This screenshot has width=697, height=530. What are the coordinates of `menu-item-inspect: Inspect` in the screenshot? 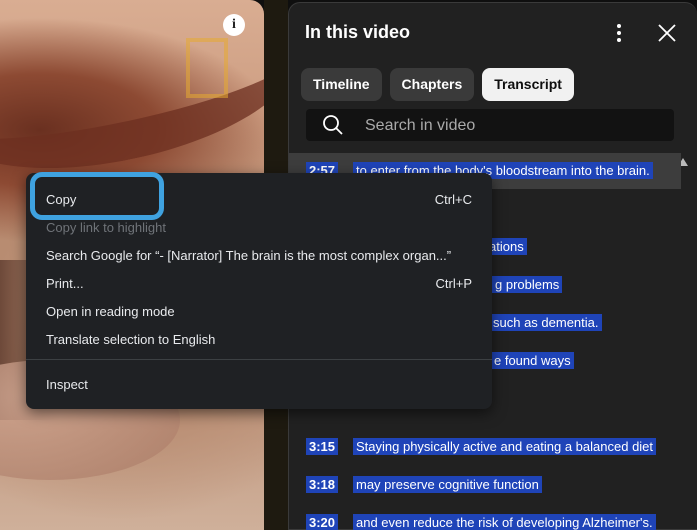 It's located at (259, 384).